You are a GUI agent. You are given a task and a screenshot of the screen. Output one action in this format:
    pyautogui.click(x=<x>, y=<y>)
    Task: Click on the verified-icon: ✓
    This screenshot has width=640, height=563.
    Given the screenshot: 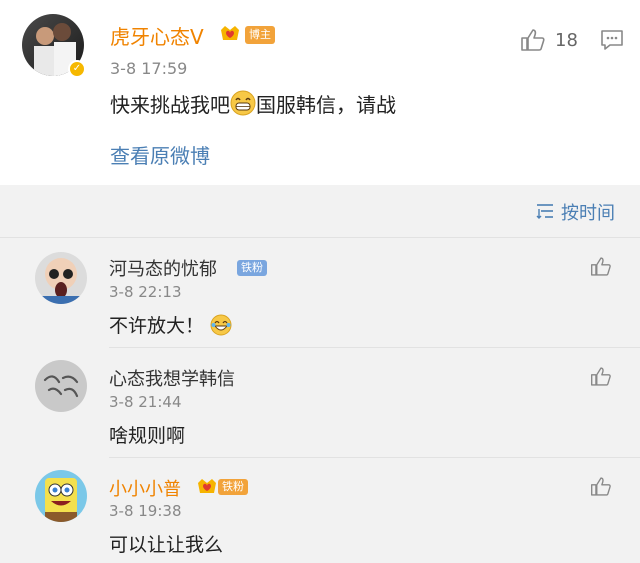 What is the action you would take?
    pyautogui.click(x=77, y=69)
    